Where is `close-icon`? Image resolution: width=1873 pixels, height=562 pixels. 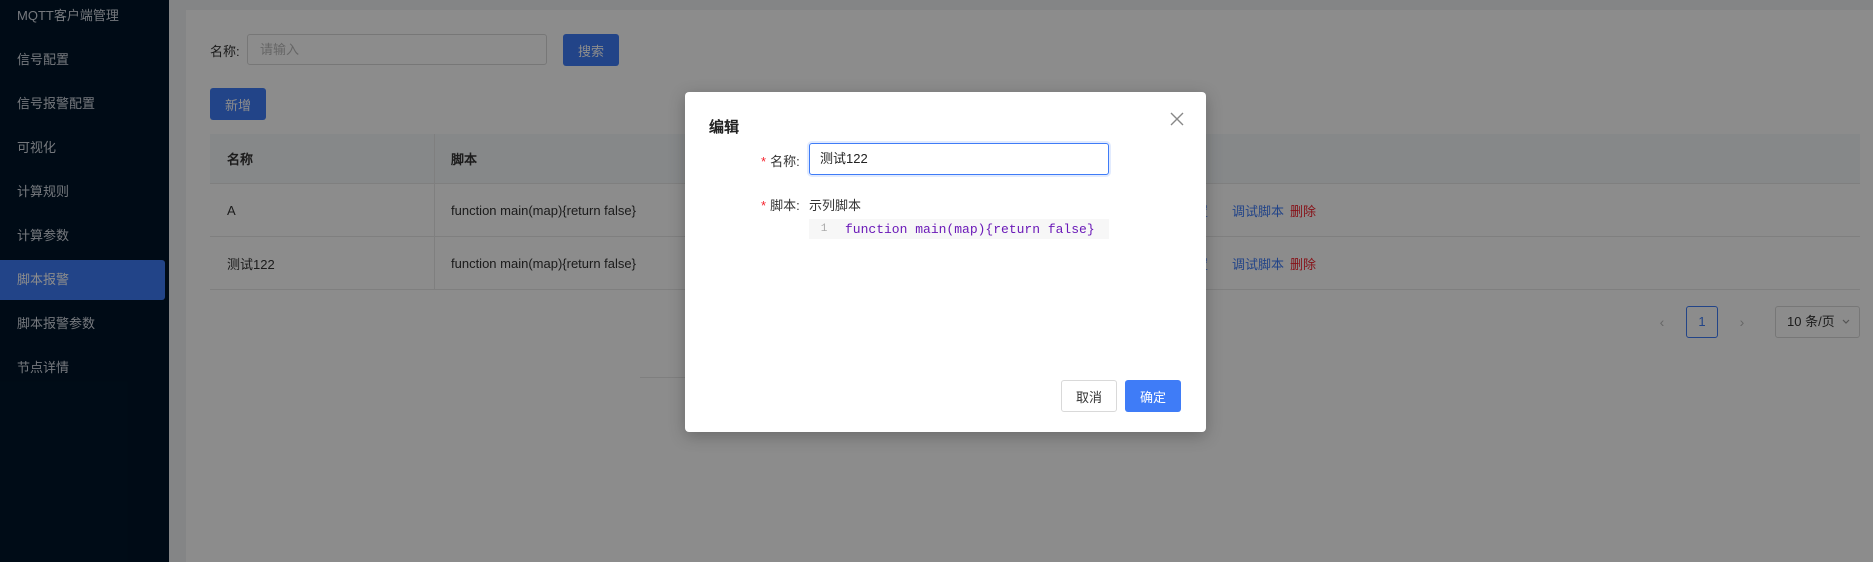 close-icon is located at coordinates (1177, 119).